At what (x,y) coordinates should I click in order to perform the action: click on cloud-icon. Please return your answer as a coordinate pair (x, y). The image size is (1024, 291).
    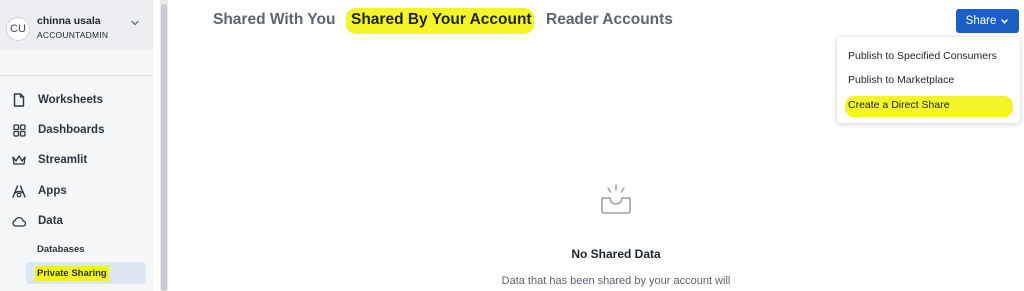
    Looking at the image, I should click on (19, 221).